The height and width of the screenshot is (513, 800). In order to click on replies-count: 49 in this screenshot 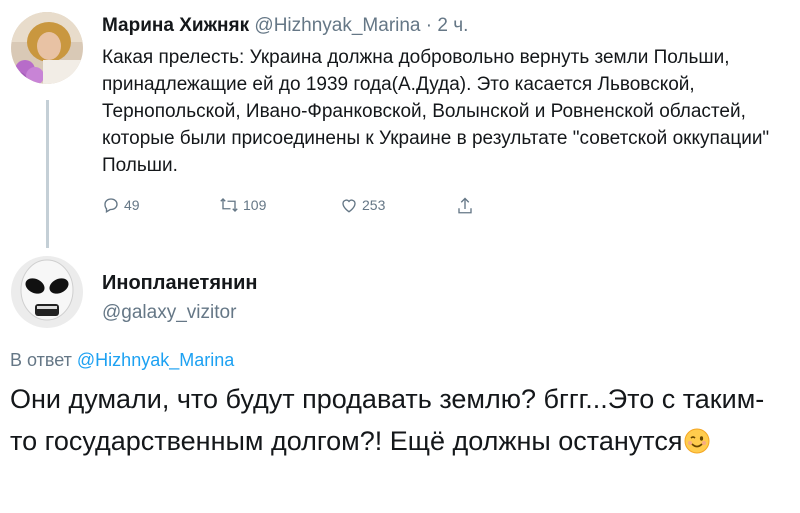, I will do `click(132, 205)`.